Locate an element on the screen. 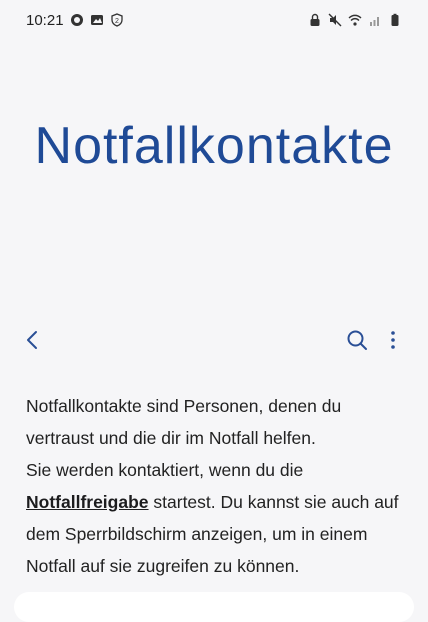 The image size is (428, 622). status-bar: 10:21 2 is located at coordinates (214, 20).